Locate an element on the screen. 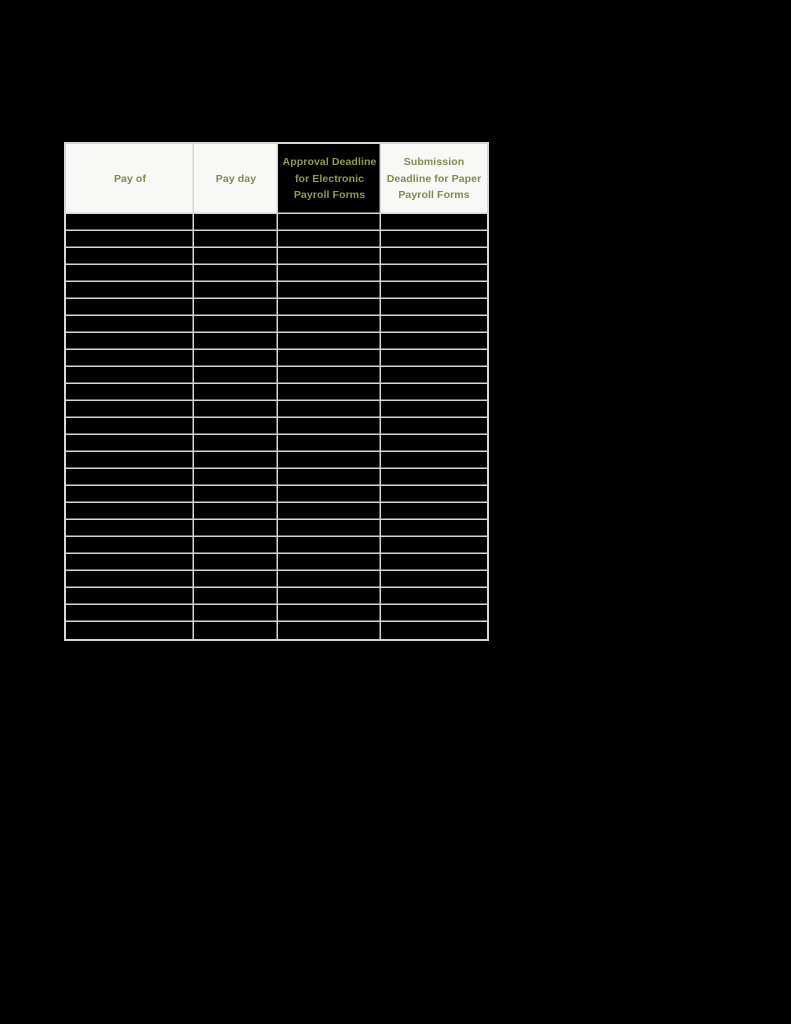 This screenshot has height=1024, width=791. column-header-pay-of-label: Pay of is located at coordinates (130, 178).